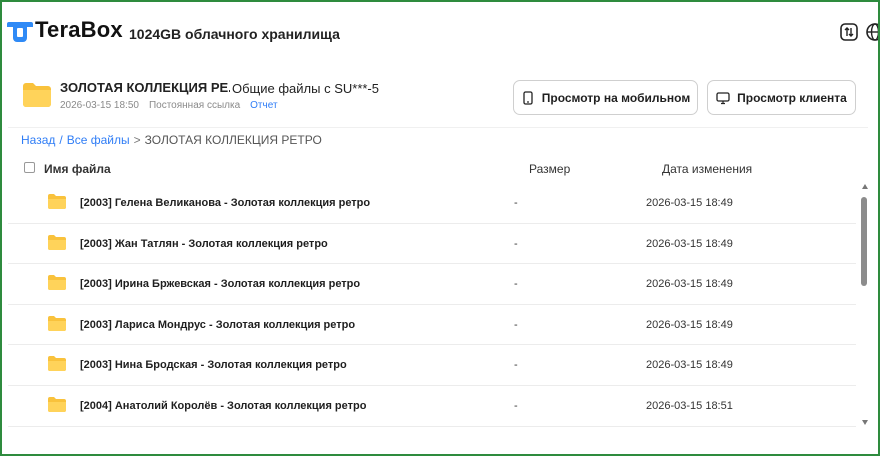 The width and height of the screenshot is (880, 456). What do you see at coordinates (305, 88) in the screenshot?
I see `shared-by-label: Общие файлы с SU***-5` at bounding box center [305, 88].